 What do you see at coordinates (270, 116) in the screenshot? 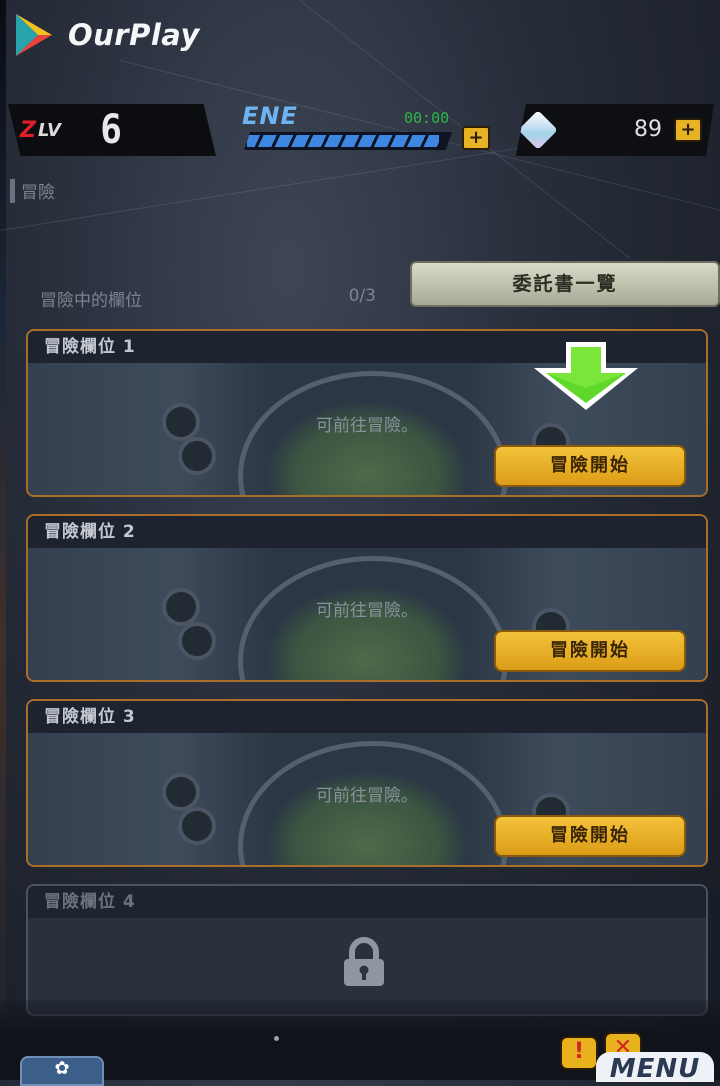
I see `ene-label: ENE` at bounding box center [270, 116].